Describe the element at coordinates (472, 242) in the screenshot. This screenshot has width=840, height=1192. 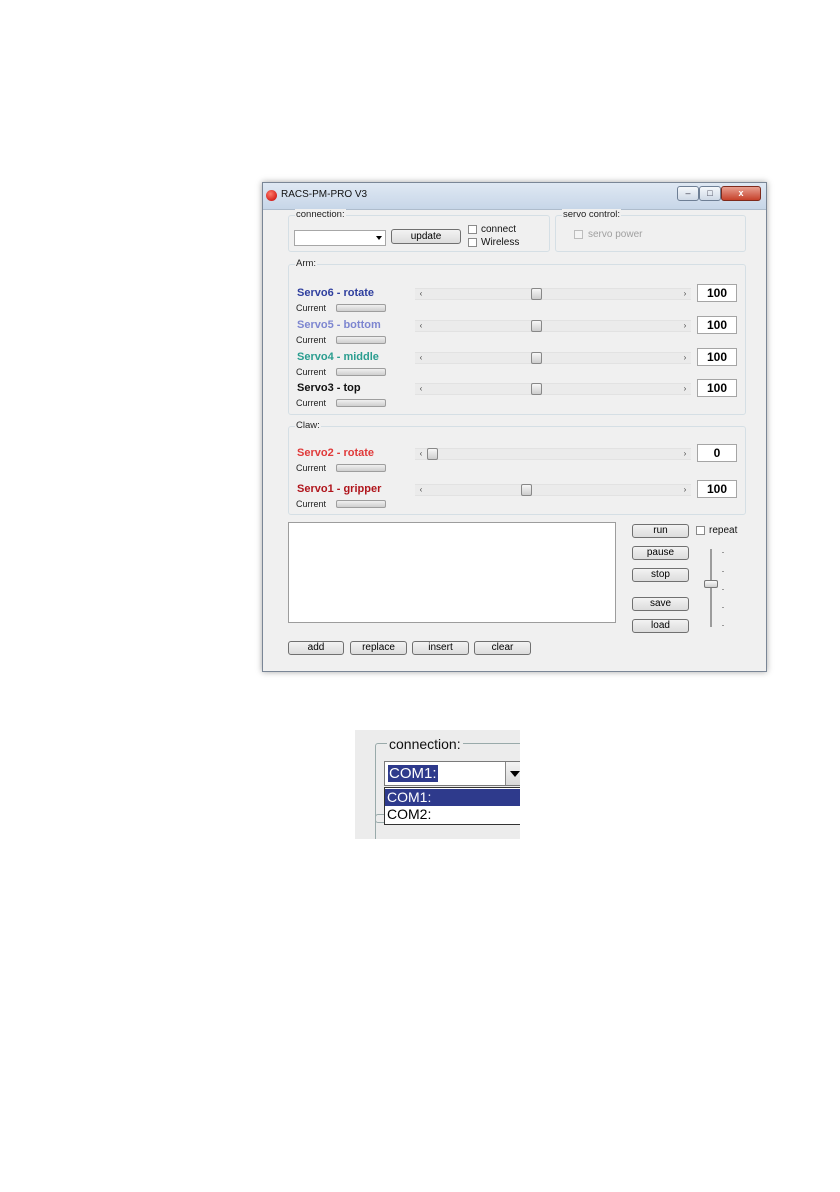
I see `wireless-checkbox` at that location.